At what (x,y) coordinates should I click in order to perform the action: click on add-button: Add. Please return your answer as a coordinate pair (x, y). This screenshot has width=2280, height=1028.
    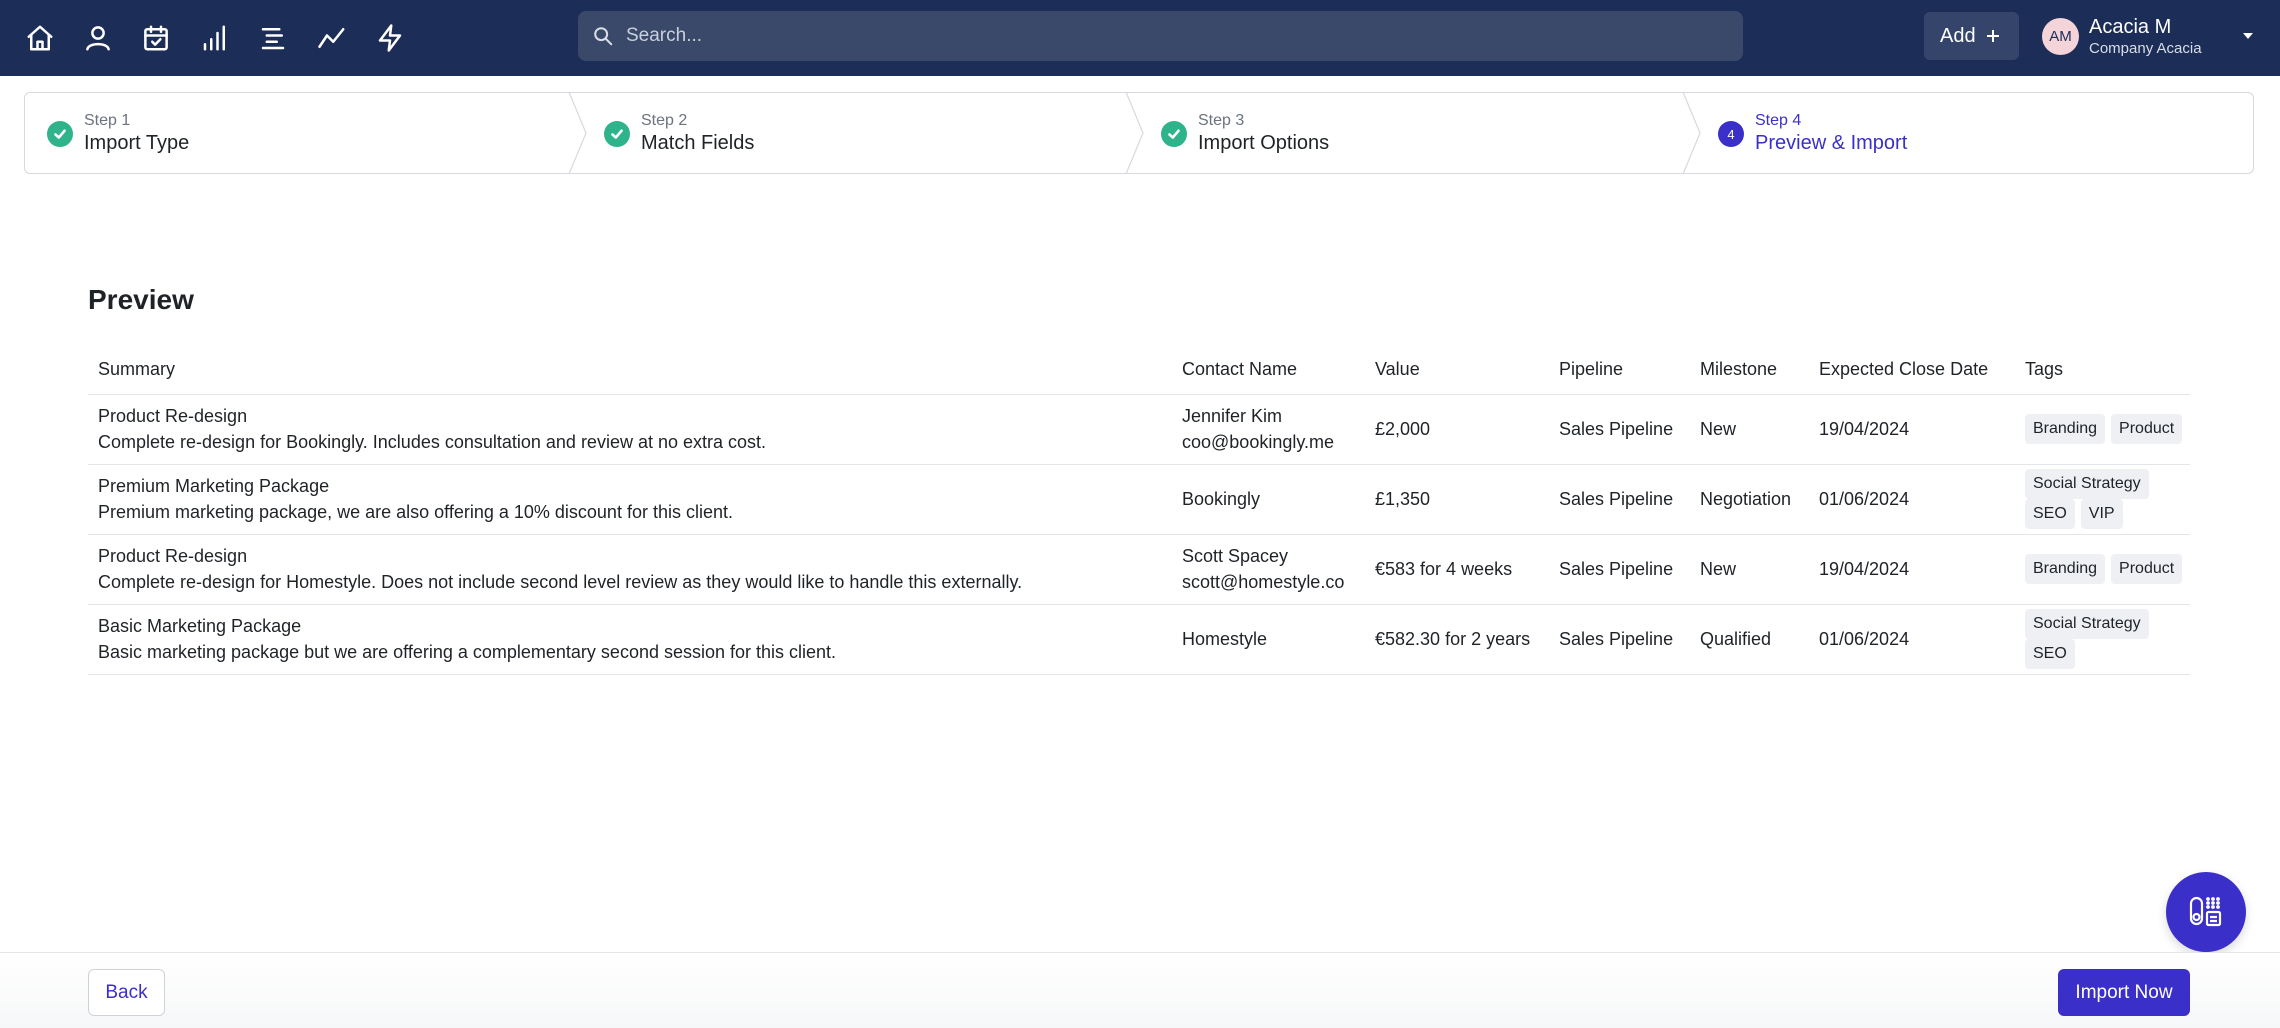
    Looking at the image, I should click on (1971, 36).